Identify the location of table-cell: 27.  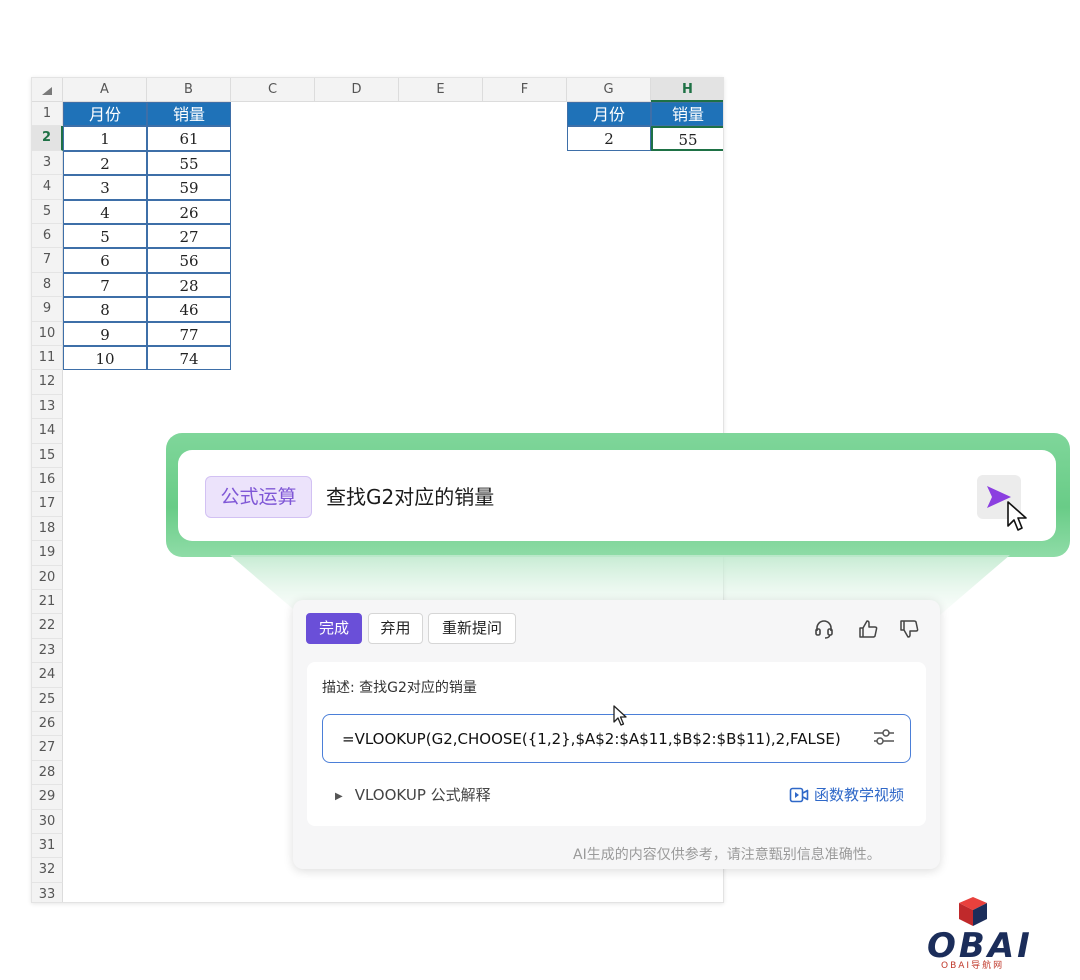
(189, 236).